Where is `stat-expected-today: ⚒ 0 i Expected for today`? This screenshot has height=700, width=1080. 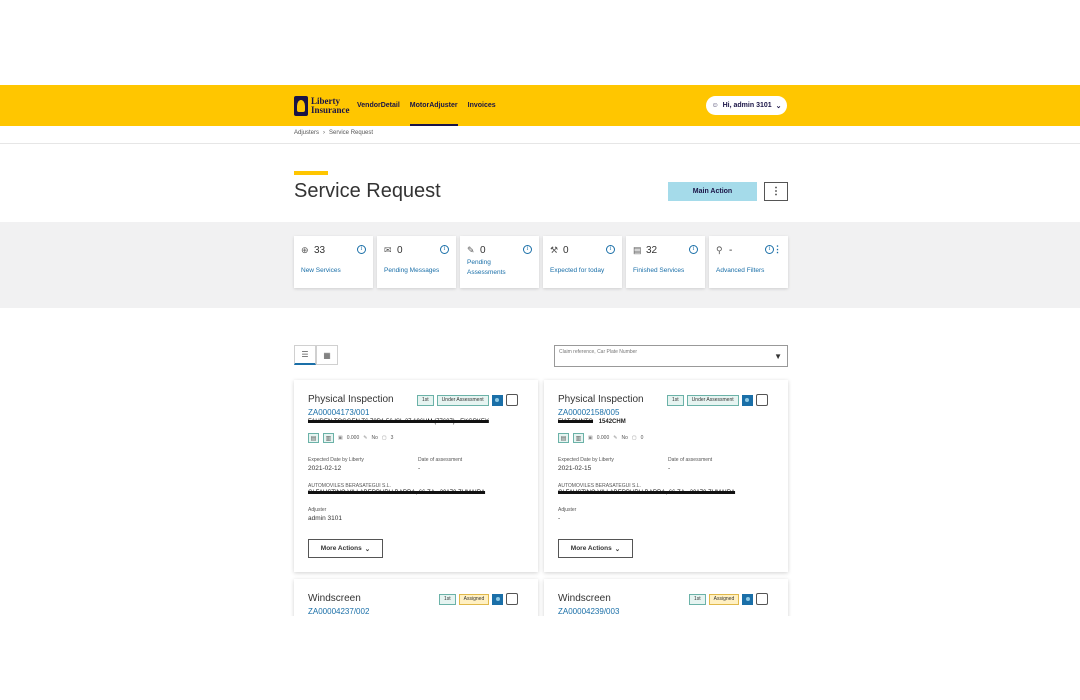 stat-expected-today: ⚒ 0 i Expected for today is located at coordinates (582, 262).